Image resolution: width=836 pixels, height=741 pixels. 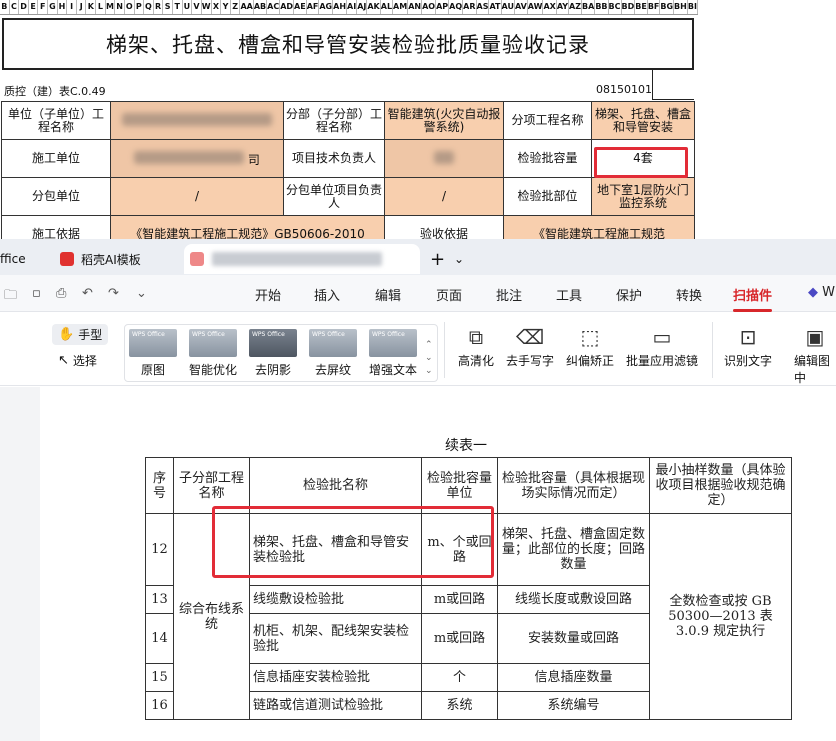 What do you see at coordinates (495, 7) in the screenshot?
I see `column-letter: AT` at bounding box center [495, 7].